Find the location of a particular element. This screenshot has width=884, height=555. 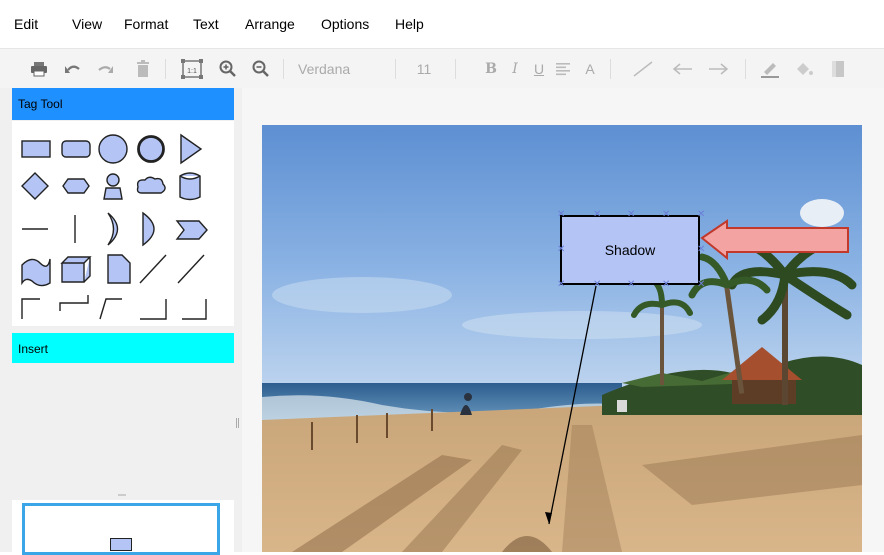

selection-handle-n1: ✕ is located at coordinates (597, 215).